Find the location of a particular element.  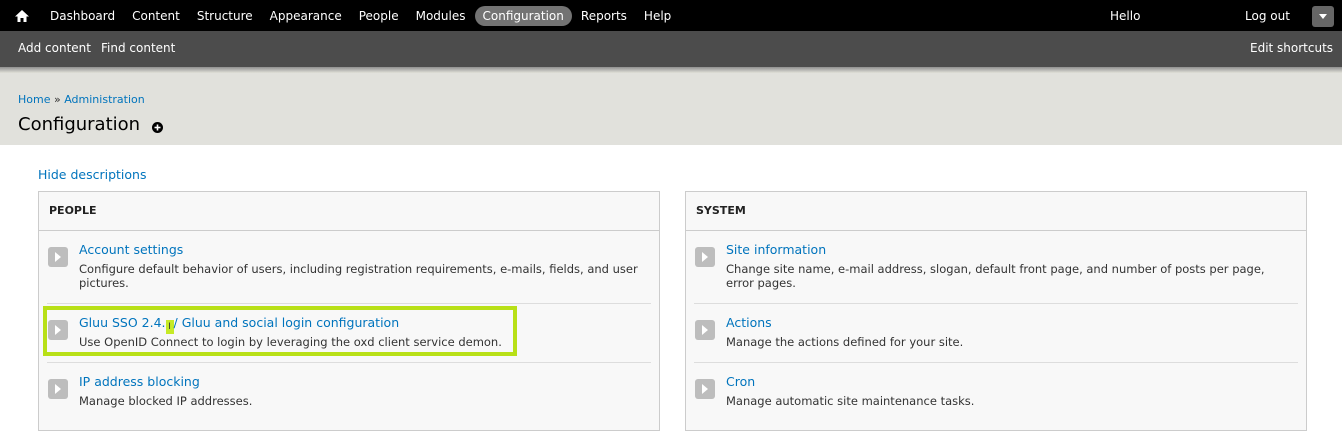

hide-descriptions-link: Hide descriptions is located at coordinates (92, 174).